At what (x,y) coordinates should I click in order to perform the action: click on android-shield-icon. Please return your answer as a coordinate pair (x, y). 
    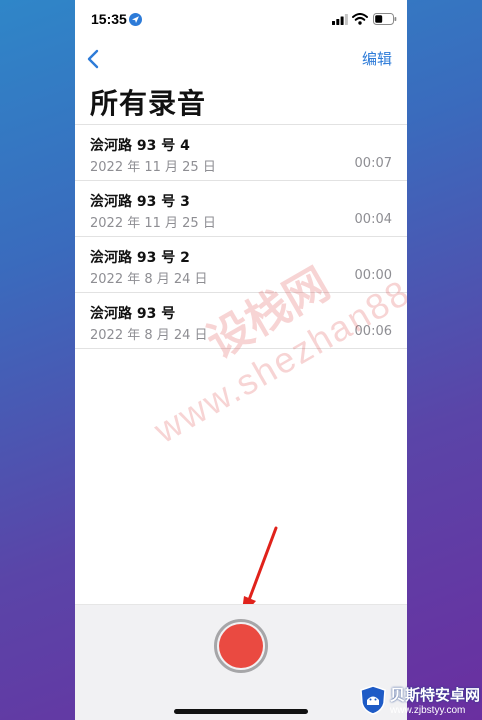
    Looking at the image, I should click on (373, 700).